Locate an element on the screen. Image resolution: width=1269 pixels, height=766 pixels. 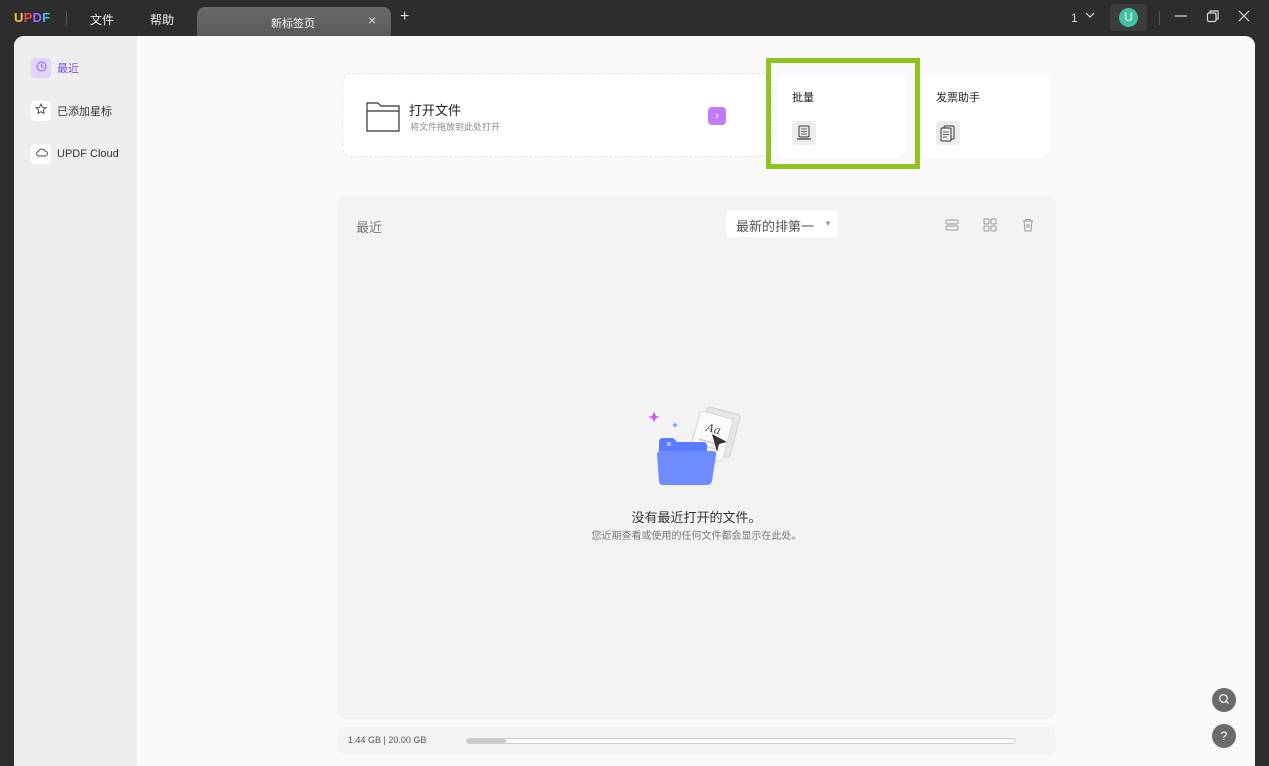
storage-progress-fill is located at coordinates (487, 741).